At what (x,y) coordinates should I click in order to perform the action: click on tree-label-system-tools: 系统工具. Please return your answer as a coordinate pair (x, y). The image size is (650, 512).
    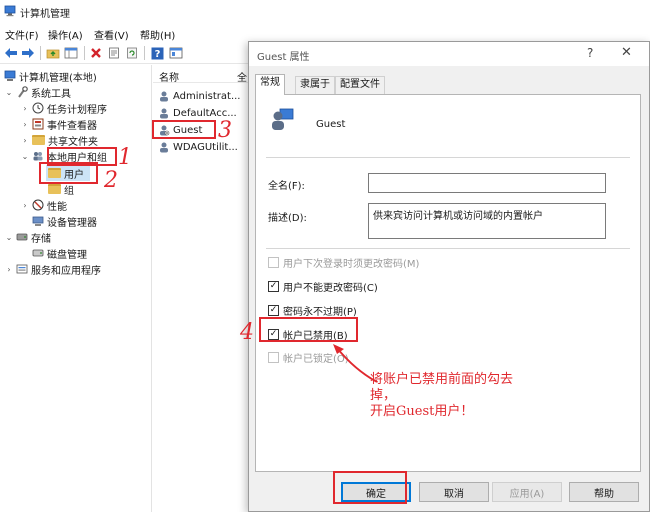
    Looking at the image, I should click on (51, 94).